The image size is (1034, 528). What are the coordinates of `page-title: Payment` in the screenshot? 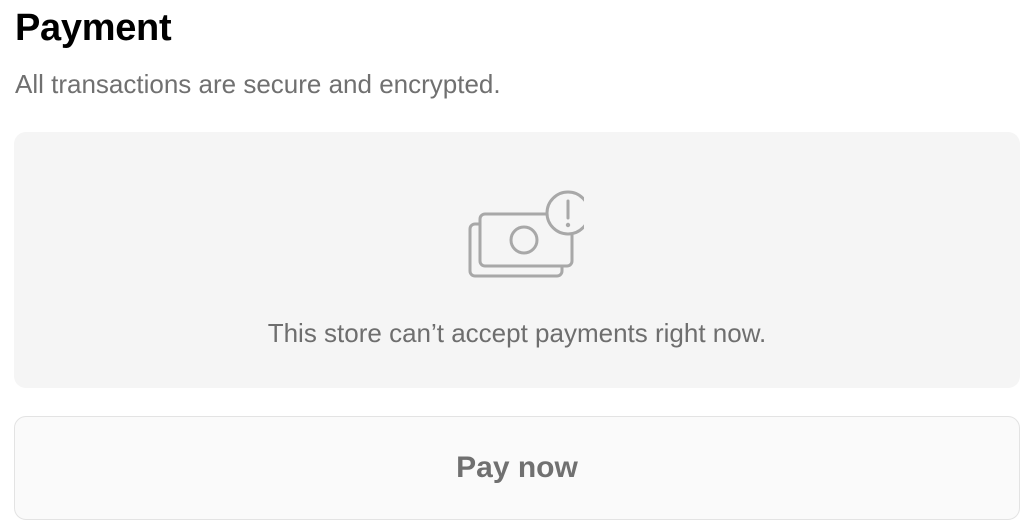 It's located at (93, 28).